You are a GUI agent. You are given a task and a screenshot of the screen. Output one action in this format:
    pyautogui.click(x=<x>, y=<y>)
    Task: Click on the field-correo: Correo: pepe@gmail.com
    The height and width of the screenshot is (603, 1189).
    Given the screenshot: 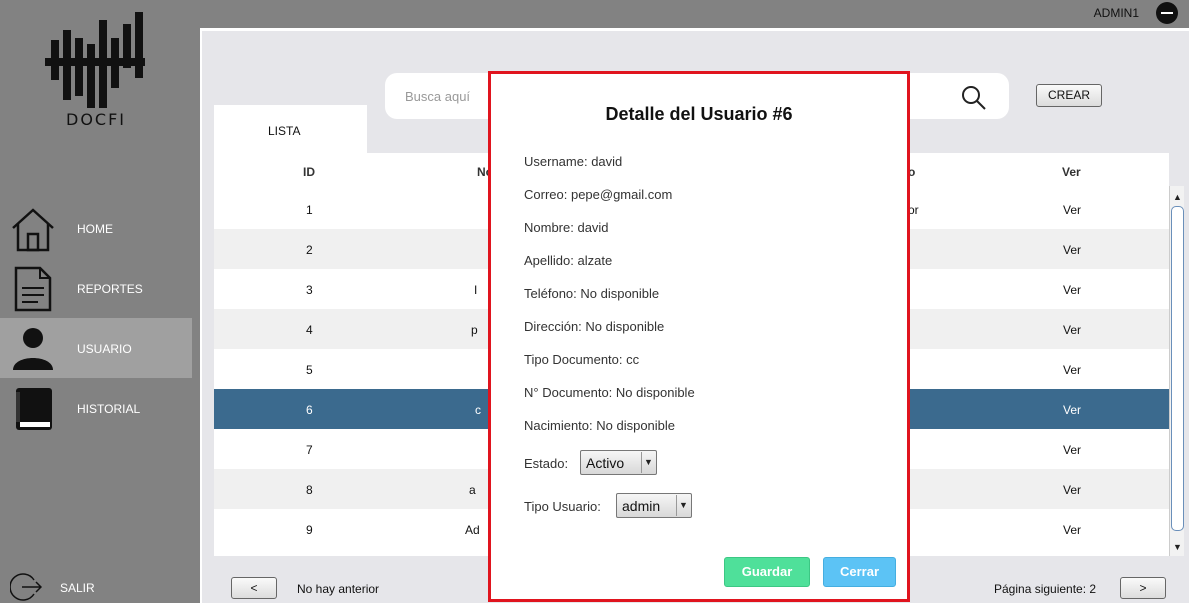 What is the action you would take?
    pyautogui.click(x=598, y=194)
    